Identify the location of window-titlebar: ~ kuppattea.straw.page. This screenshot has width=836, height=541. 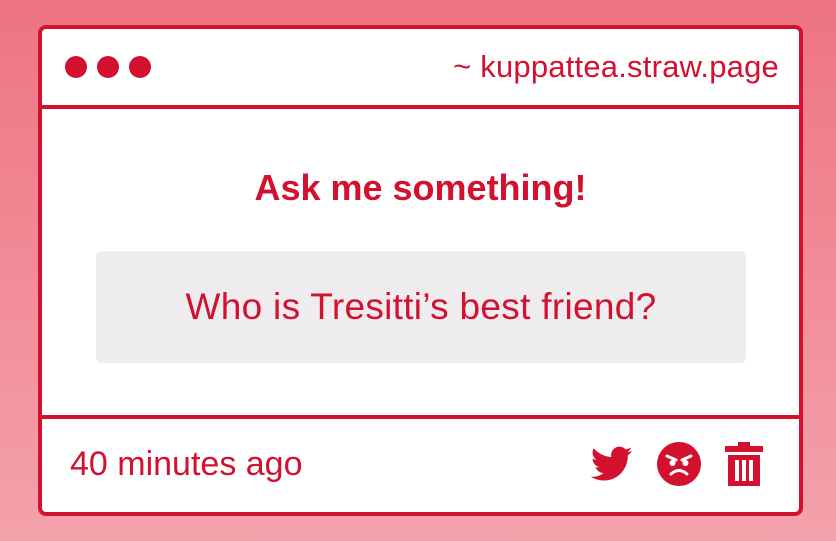
(420, 69).